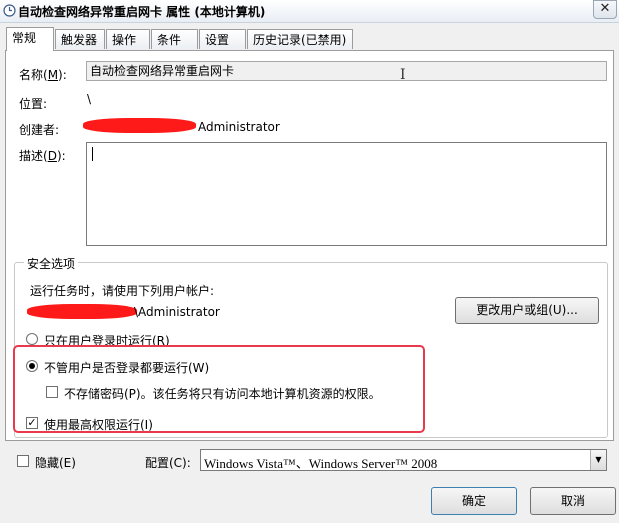 The height and width of the screenshot is (523, 619). What do you see at coordinates (55, 462) in the screenshot?
I see `hidden-label: 隐藏(E)` at bounding box center [55, 462].